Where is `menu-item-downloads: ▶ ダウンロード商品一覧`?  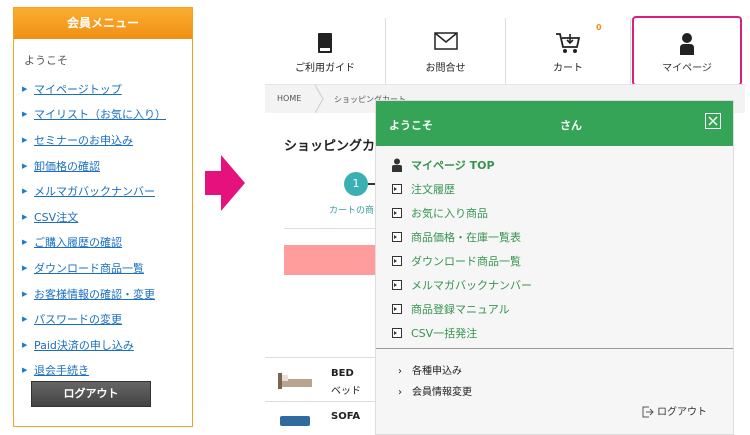 menu-item-downloads: ▶ ダウンロード商品一覧 is located at coordinates (107, 268).